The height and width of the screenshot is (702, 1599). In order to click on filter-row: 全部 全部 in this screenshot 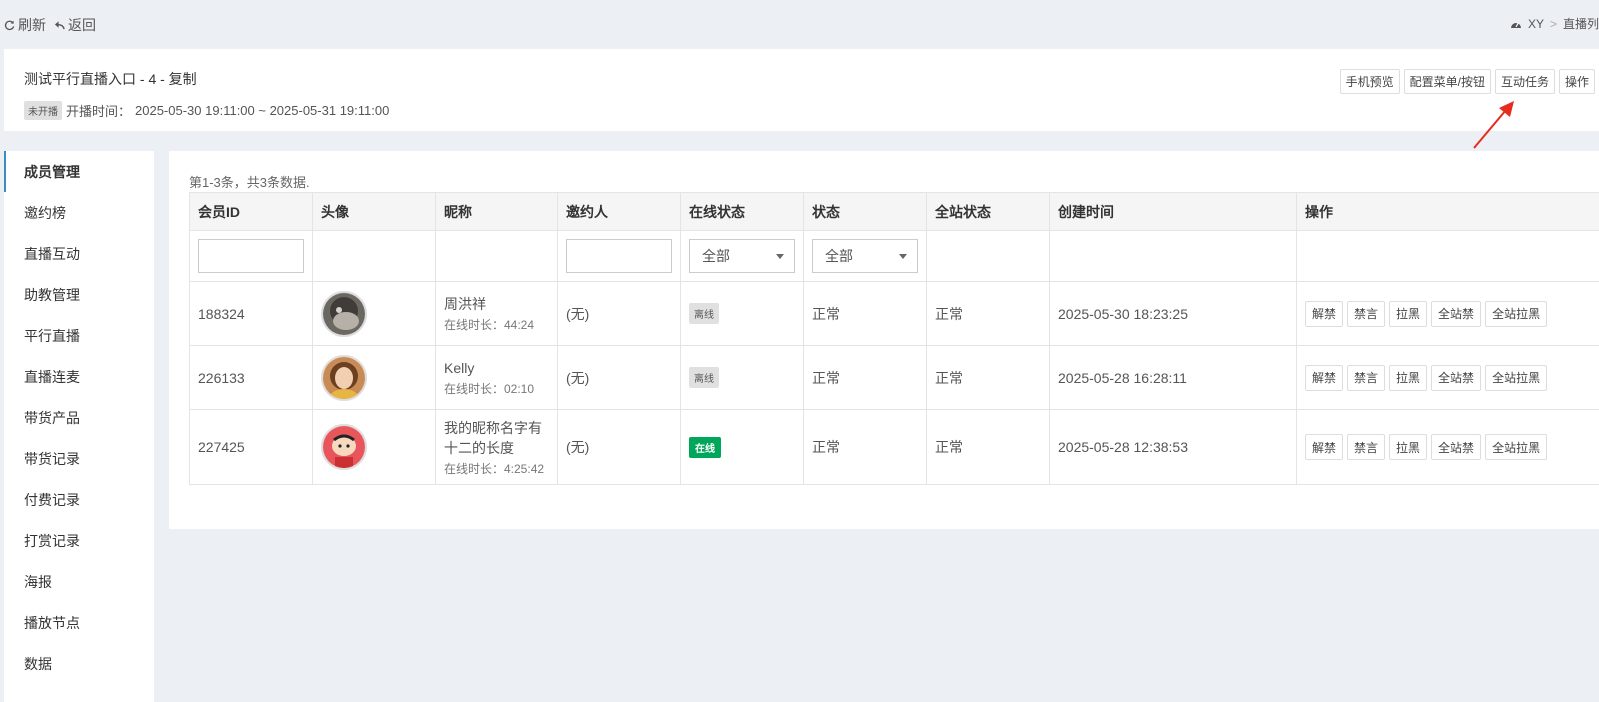, I will do `click(894, 256)`.